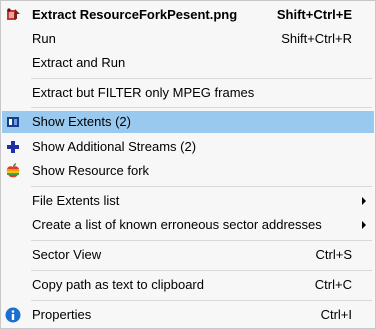 This screenshot has width=376, height=329. I want to click on menu-item-file-extents-list: File Extents list, so click(188, 201).